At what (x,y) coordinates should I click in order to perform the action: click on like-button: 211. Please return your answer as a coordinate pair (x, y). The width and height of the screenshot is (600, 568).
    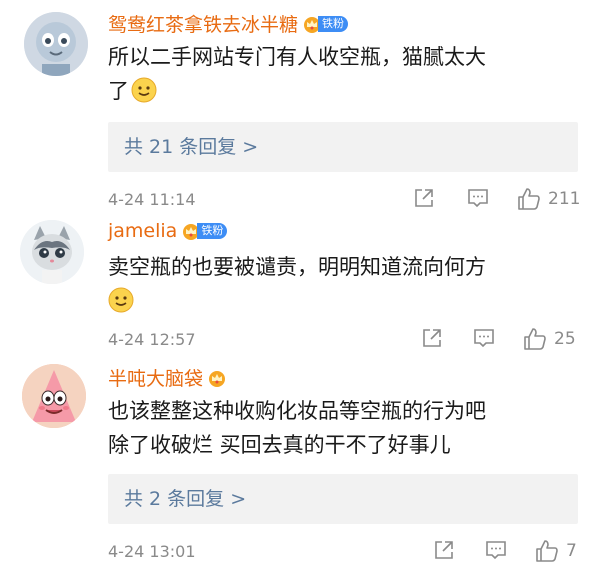
    Looking at the image, I should click on (548, 199).